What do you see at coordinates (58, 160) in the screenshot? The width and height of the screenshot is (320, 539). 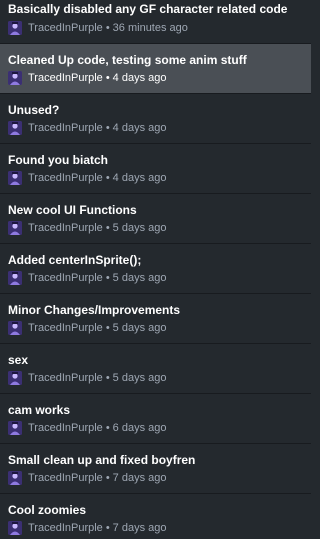 I see `commit-summary: Found you biatch` at bounding box center [58, 160].